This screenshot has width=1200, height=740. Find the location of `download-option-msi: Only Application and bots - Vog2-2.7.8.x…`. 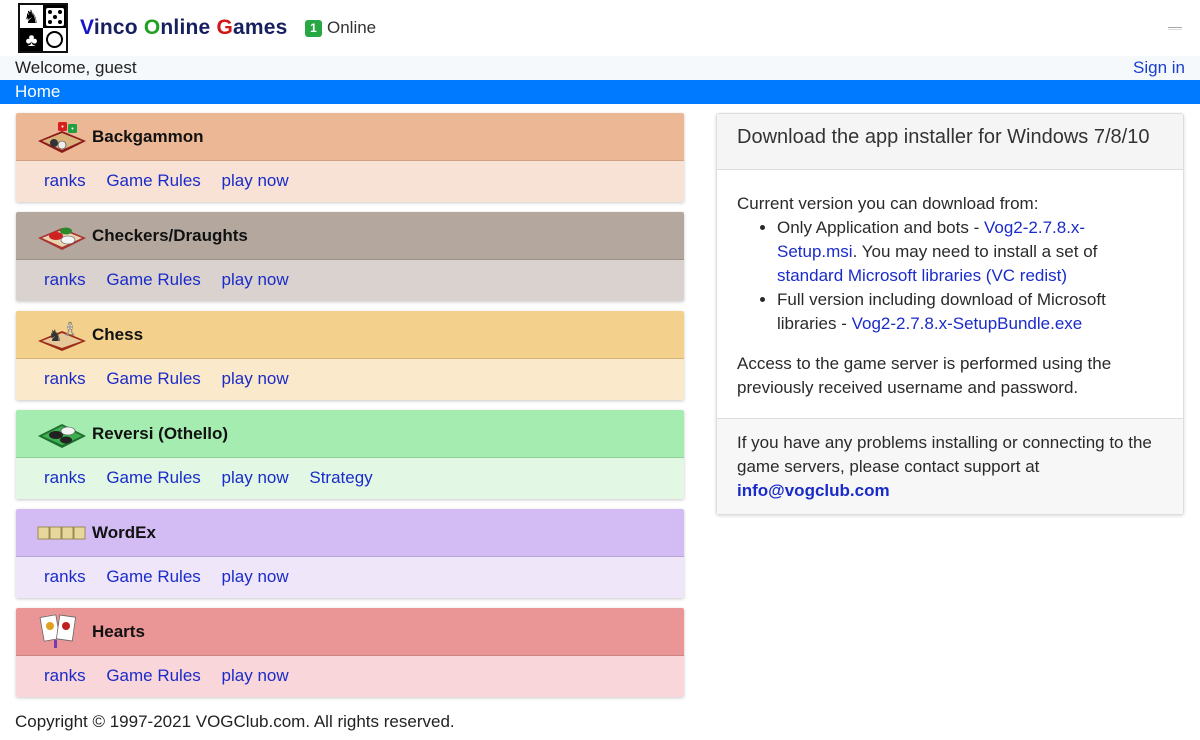

download-option-msi: Only Application and bots - Vog2-2.7.8.x… is located at coordinates (970, 252).